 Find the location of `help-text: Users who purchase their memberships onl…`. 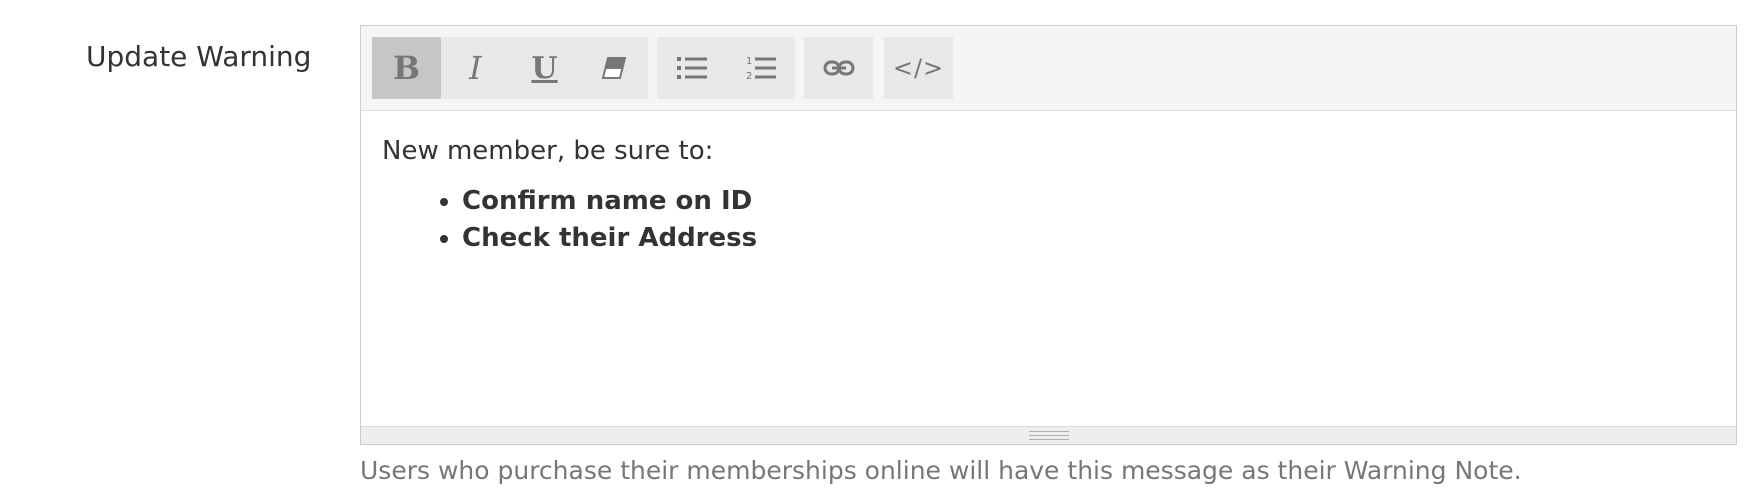

help-text: Users who purchase their memberships onl… is located at coordinates (941, 470).